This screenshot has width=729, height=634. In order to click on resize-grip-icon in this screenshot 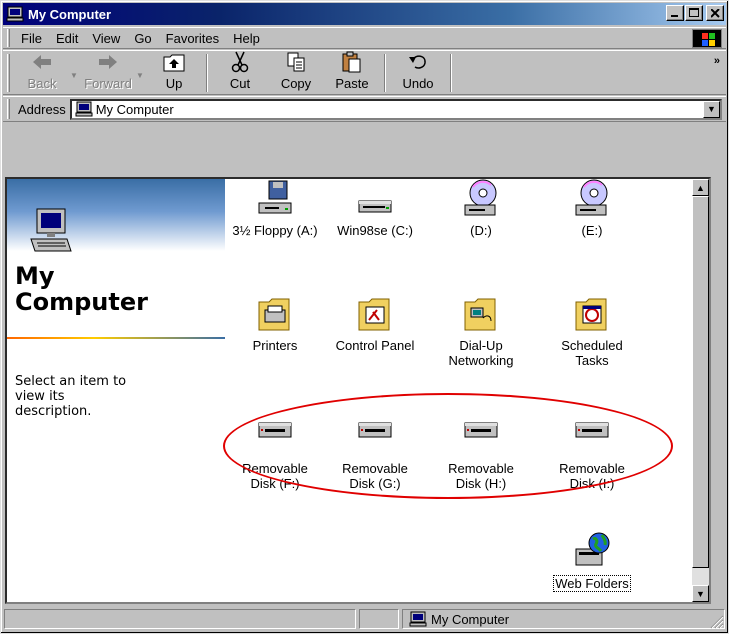, I will do `click(717, 622)`.